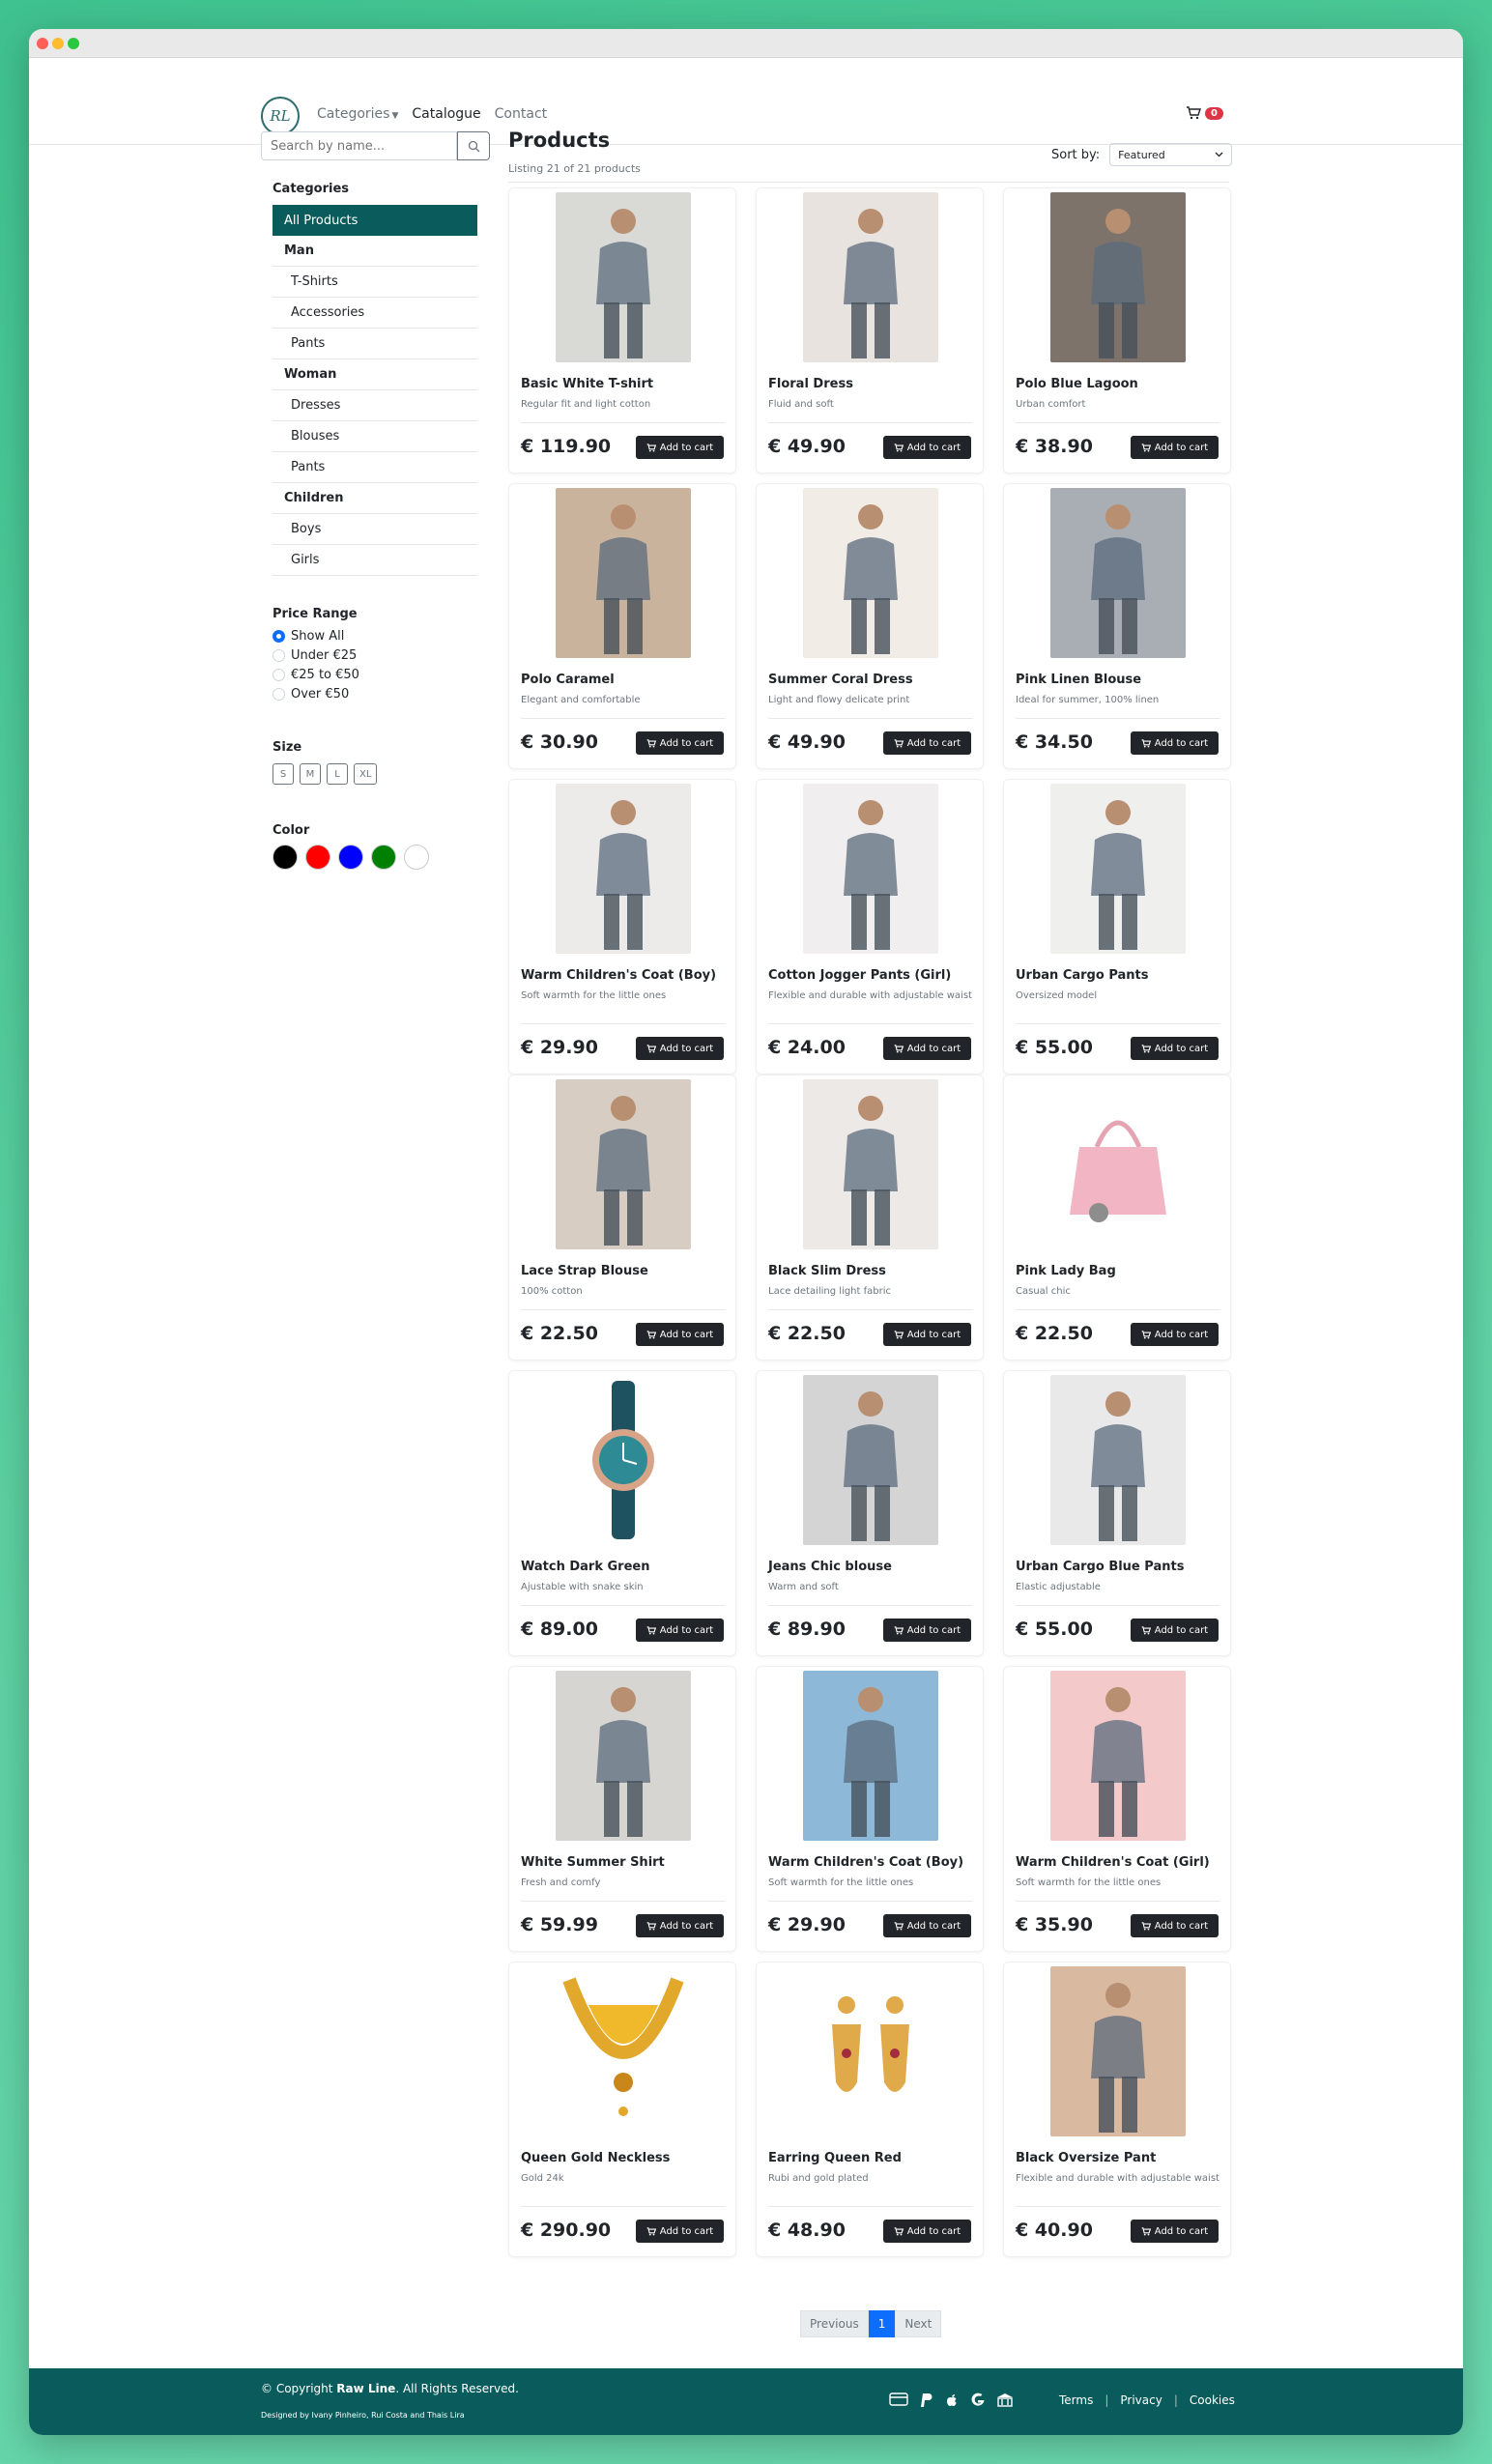 The height and width of the screenshot is (2464, 1492). What do you see at coordinates (473, 146) in the screenshot?
I see `search-button` at bounding box center [473, 146].